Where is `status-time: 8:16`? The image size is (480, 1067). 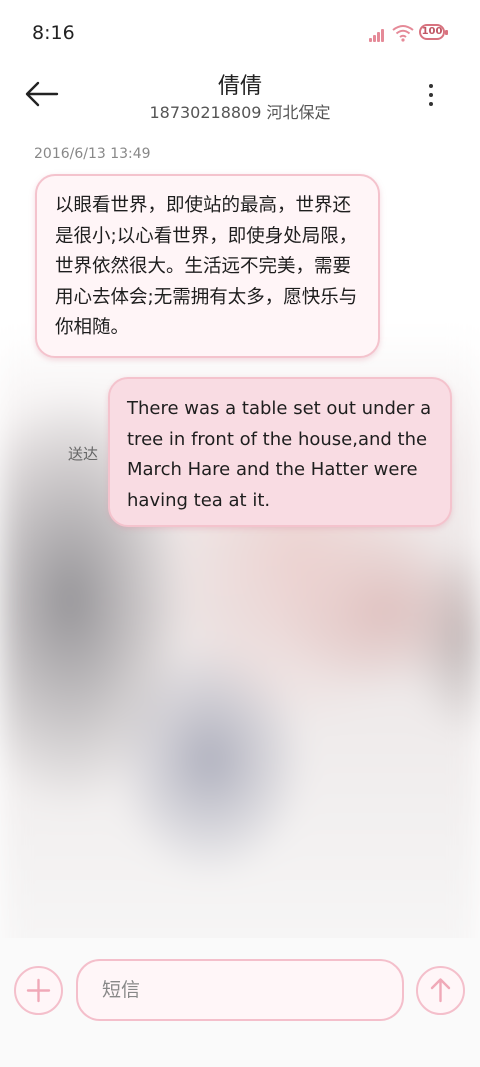 status-time: 8:16 is located at coordinates (53, 33).